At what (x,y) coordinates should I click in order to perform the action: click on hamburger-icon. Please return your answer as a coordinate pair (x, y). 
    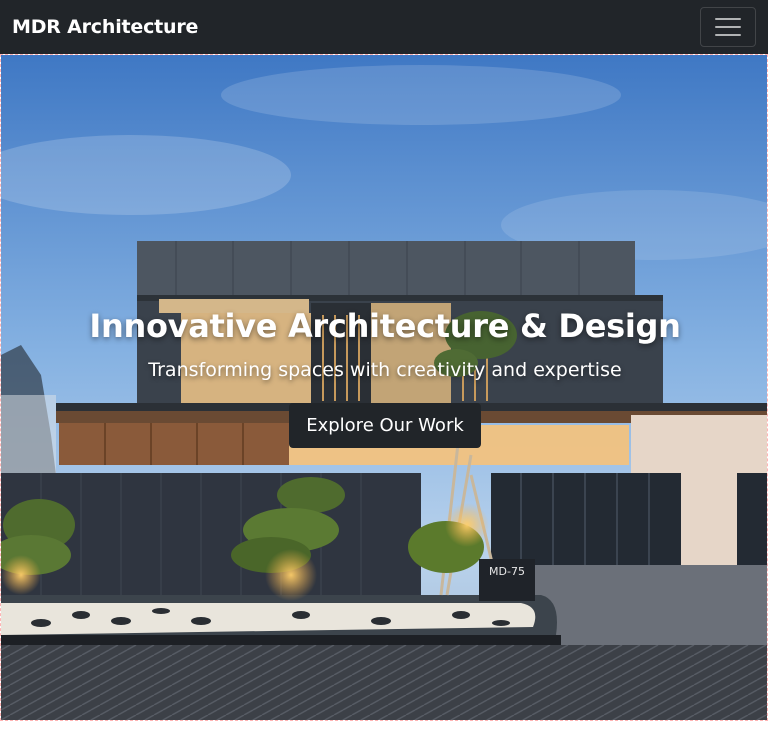
    Looking at the image, I should click on (728, 19).